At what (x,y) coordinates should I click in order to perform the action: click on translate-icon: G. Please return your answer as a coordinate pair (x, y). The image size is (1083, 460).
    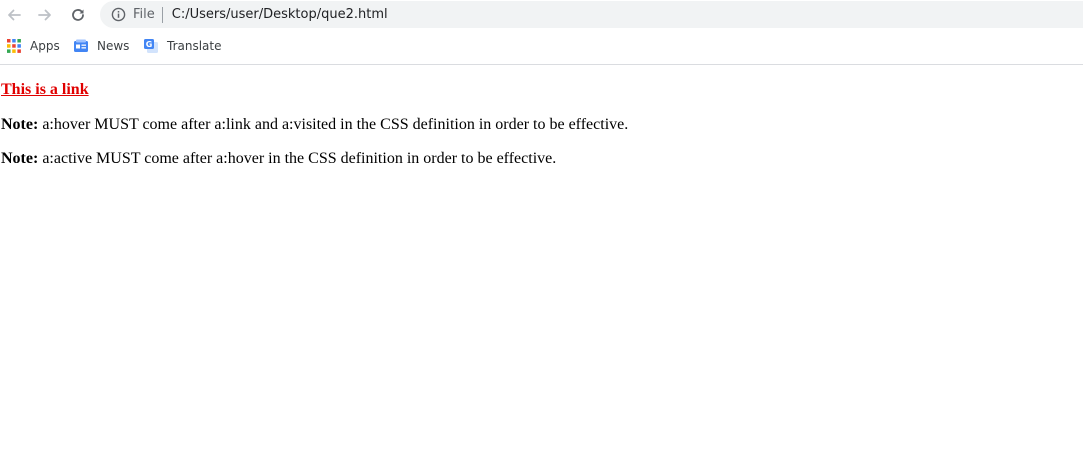
    Looking at the image, I should click on (151, 46).